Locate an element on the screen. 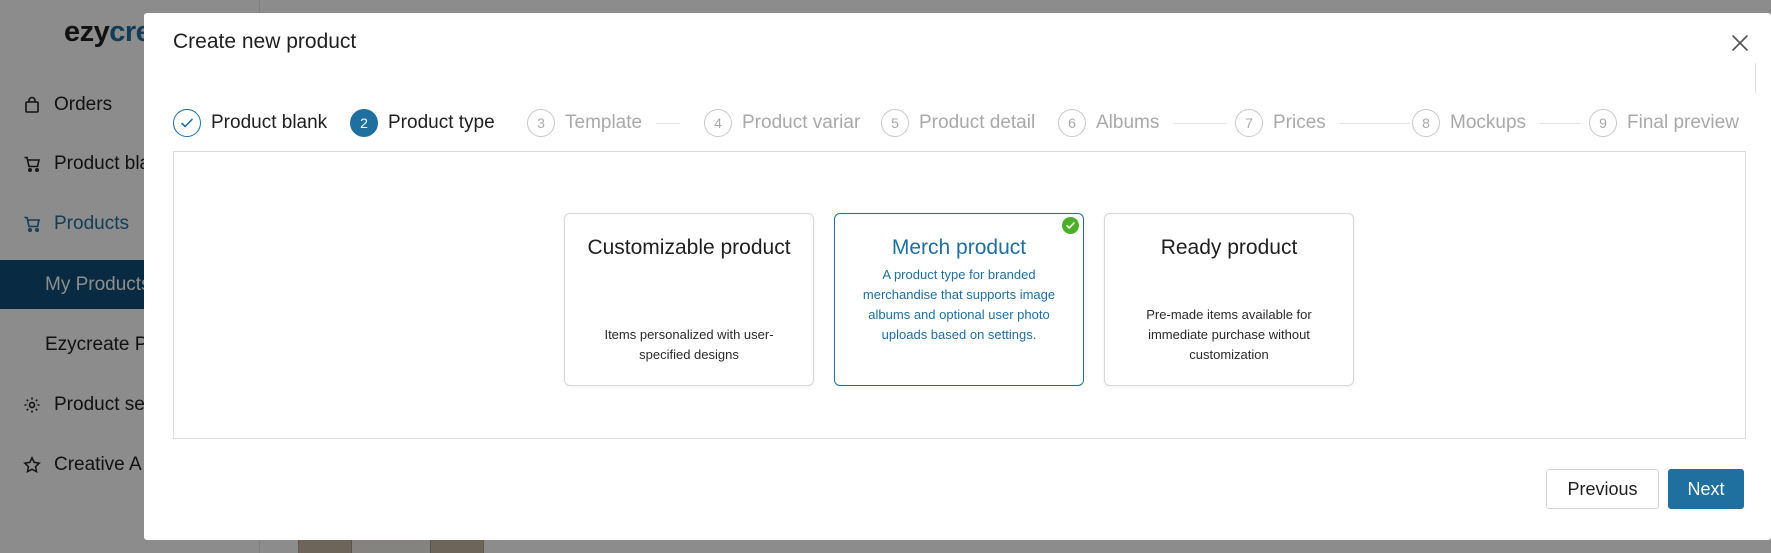  step-number: 8 is located at coordinates (1426, 123).